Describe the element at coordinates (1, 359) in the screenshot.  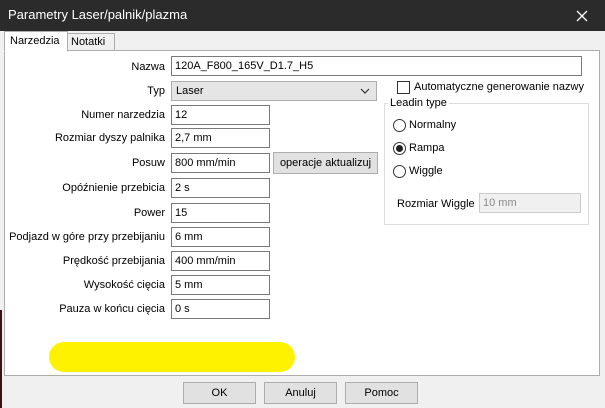
I see `background-strip` at that location.